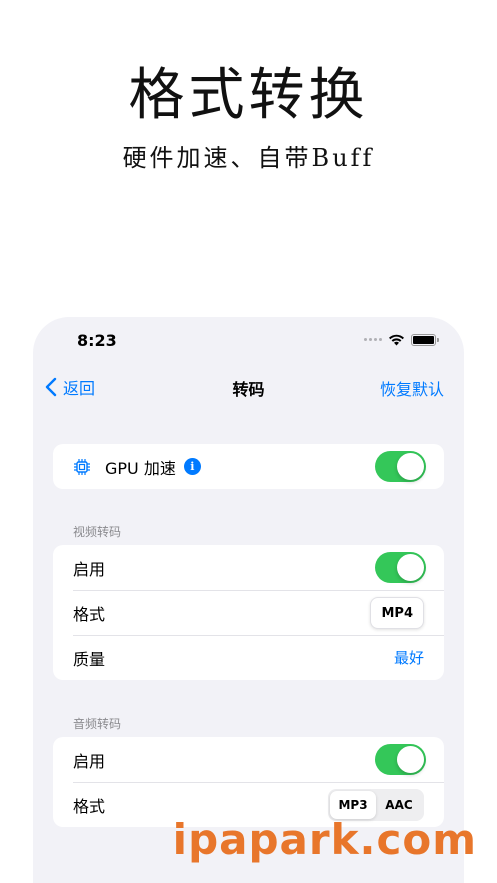 The image size is (497, 883). Describe the element at coordinates (97, 532) in the screenshot. I see `video-section-header: 视频转码` at that location.